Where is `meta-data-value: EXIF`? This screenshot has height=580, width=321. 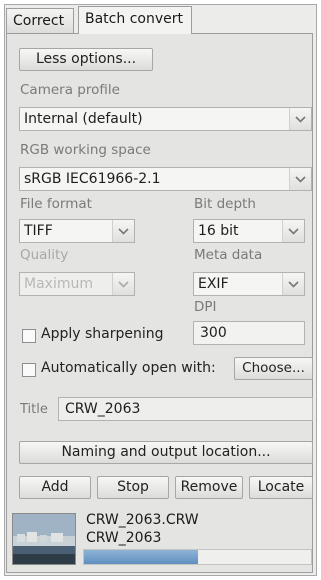
meta-data-value: EXIF is located at coordinates (213, 284).